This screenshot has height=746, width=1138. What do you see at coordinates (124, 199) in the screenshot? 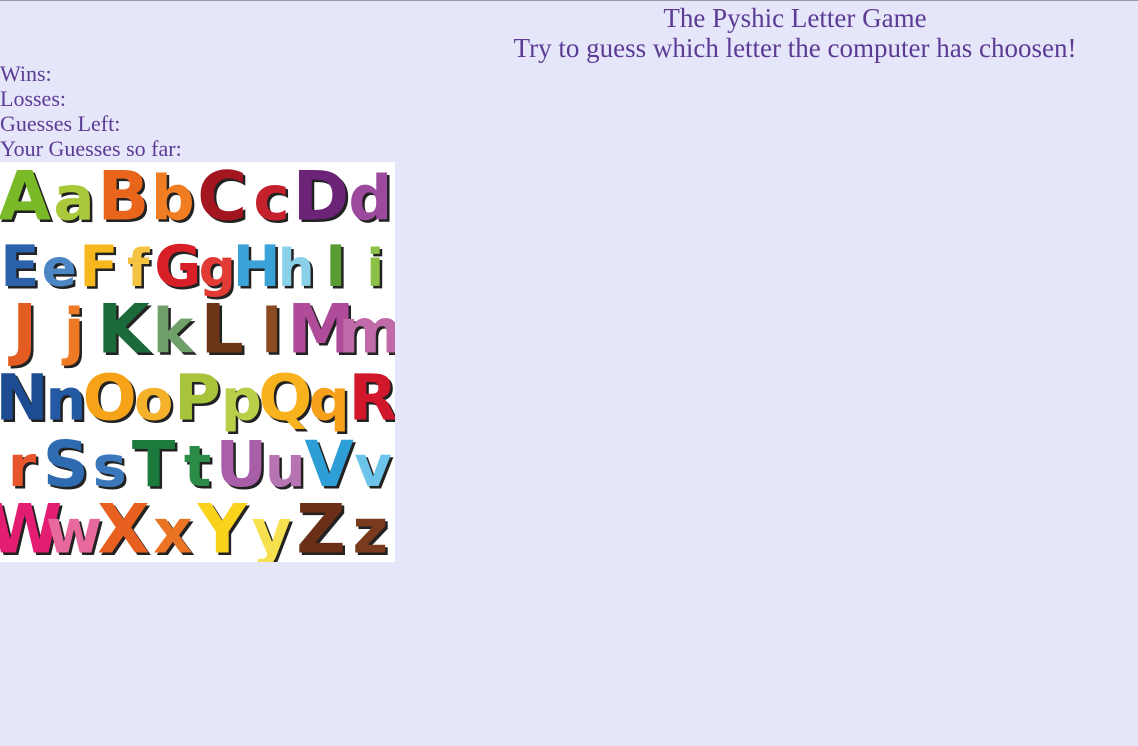
I see `alphabet-letter-B: B` at bounding box center [124, 199].